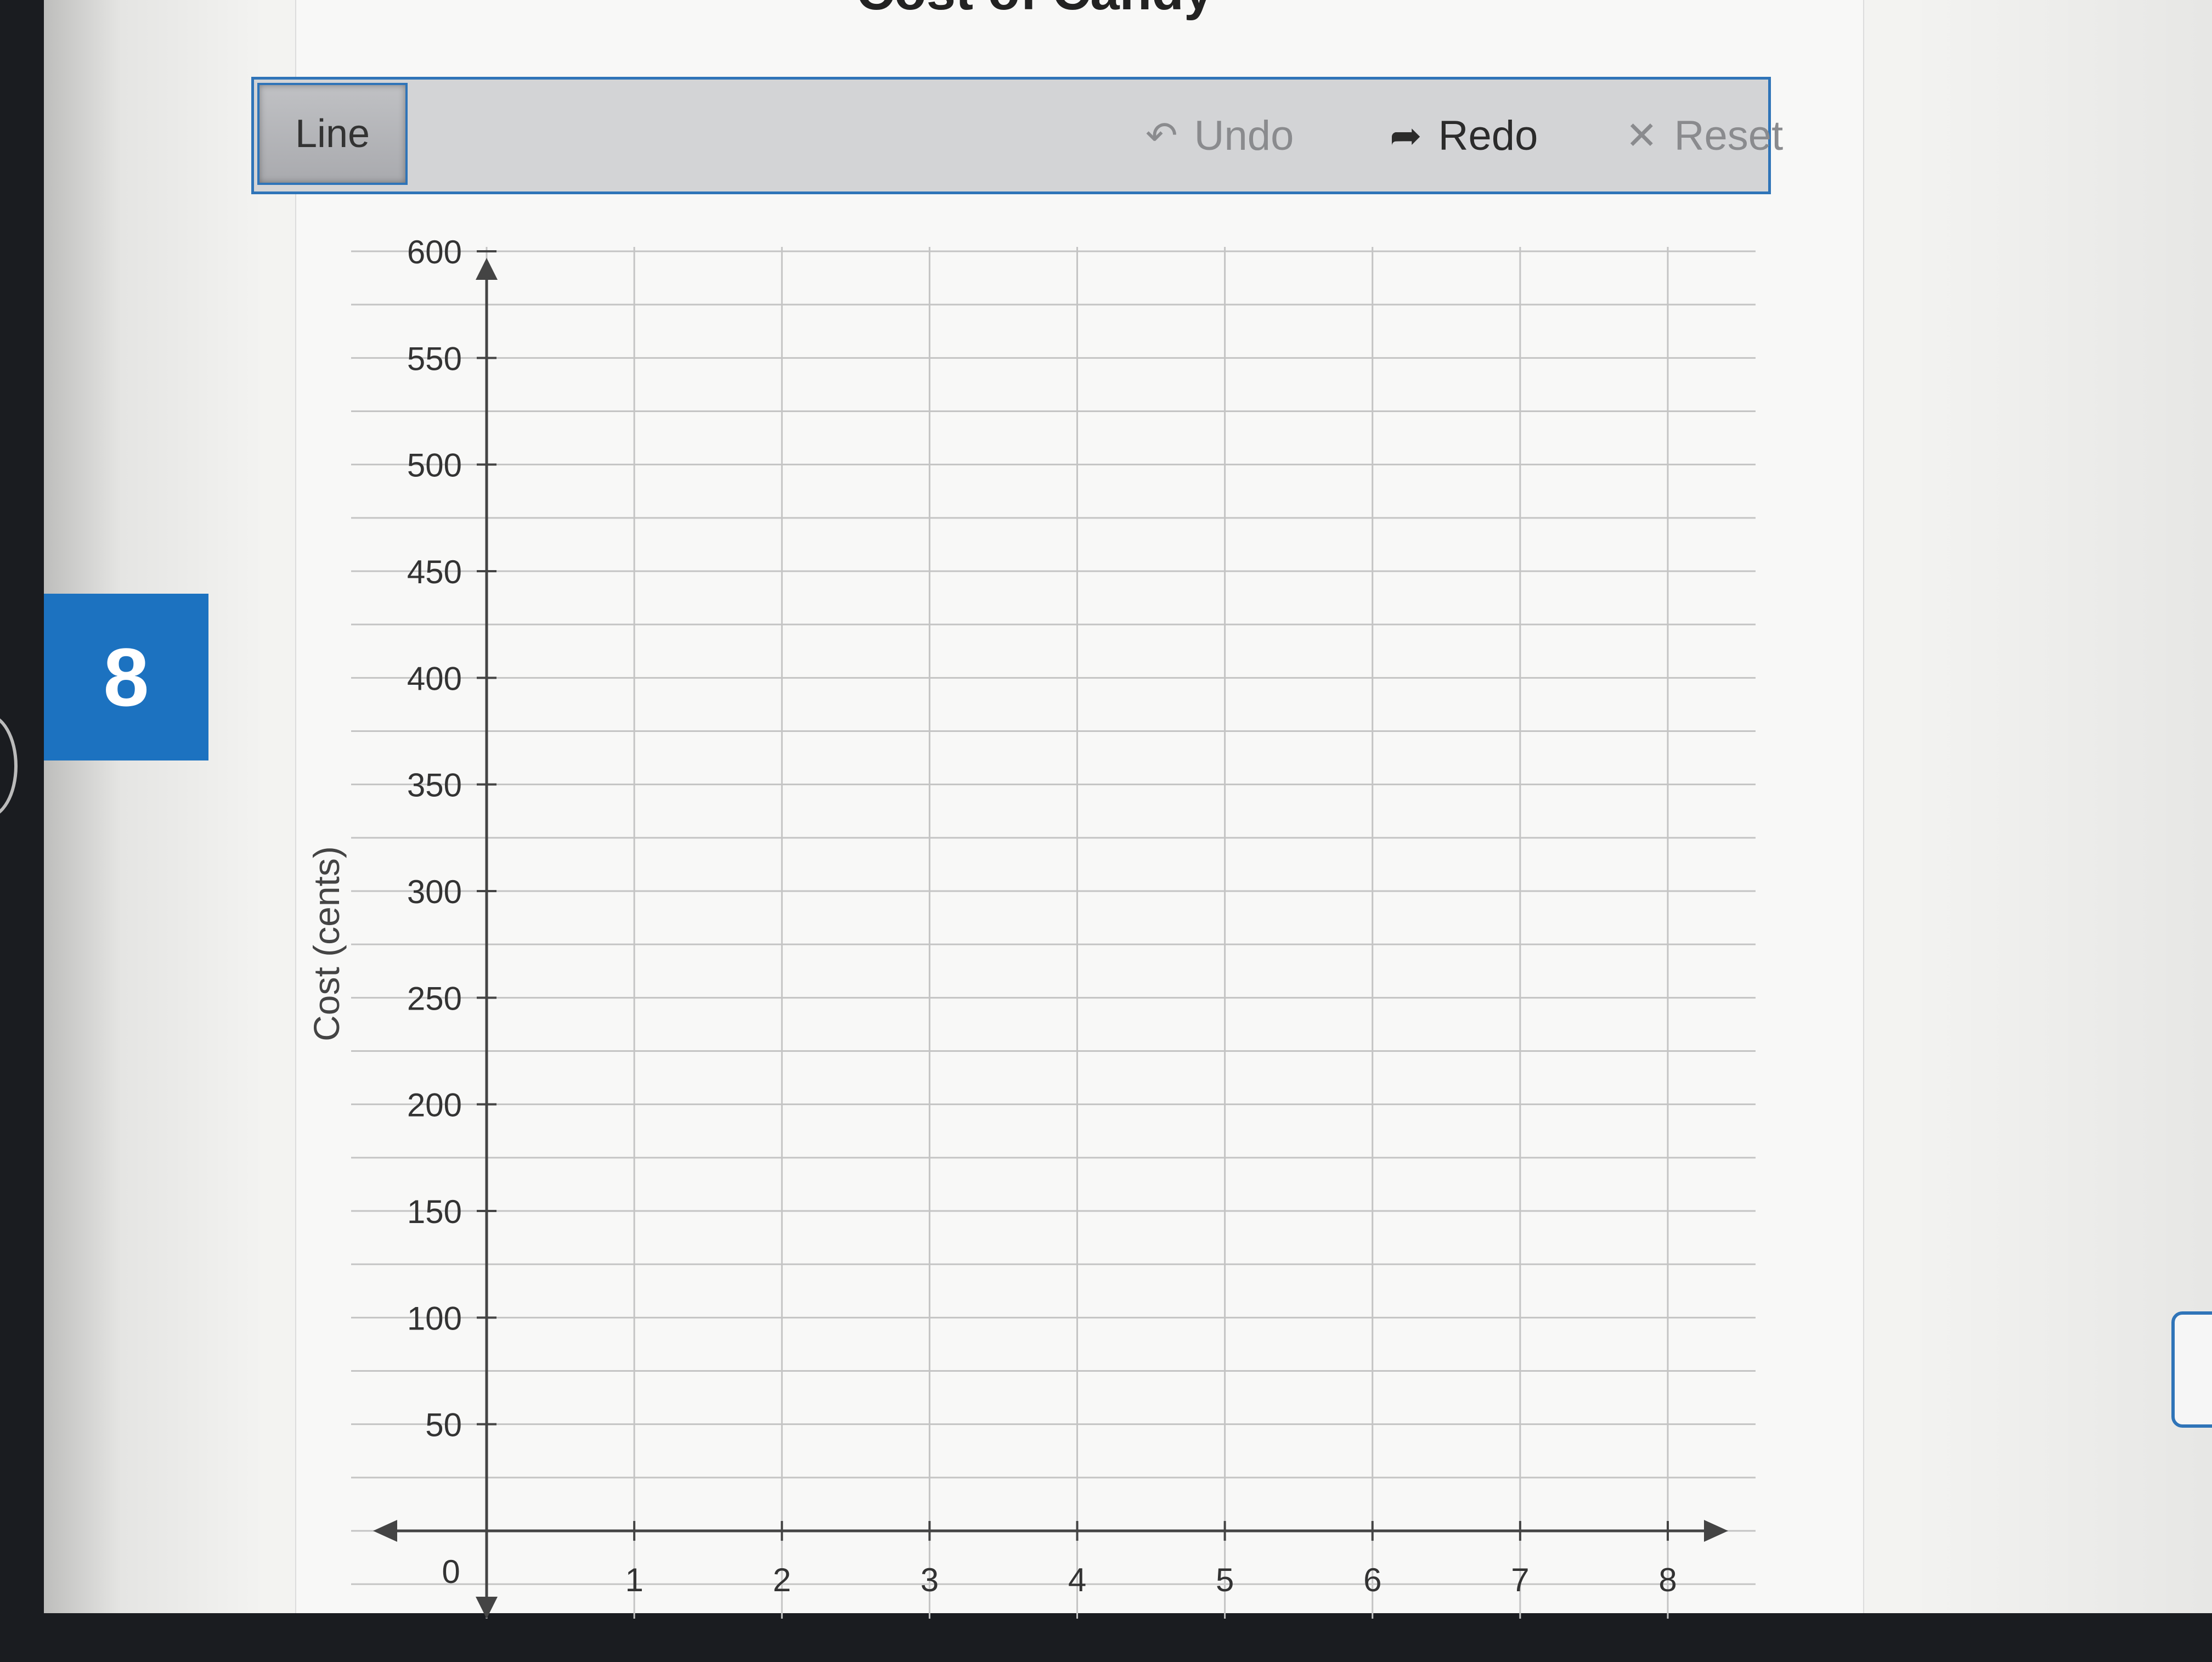 Image resolution: width=2212 pixels, height=1662 pixels. What do you see at coordinates (634, 1580) in the screenshot?
I see `x-tick-label: 1` at bounding box center [634, 1580].